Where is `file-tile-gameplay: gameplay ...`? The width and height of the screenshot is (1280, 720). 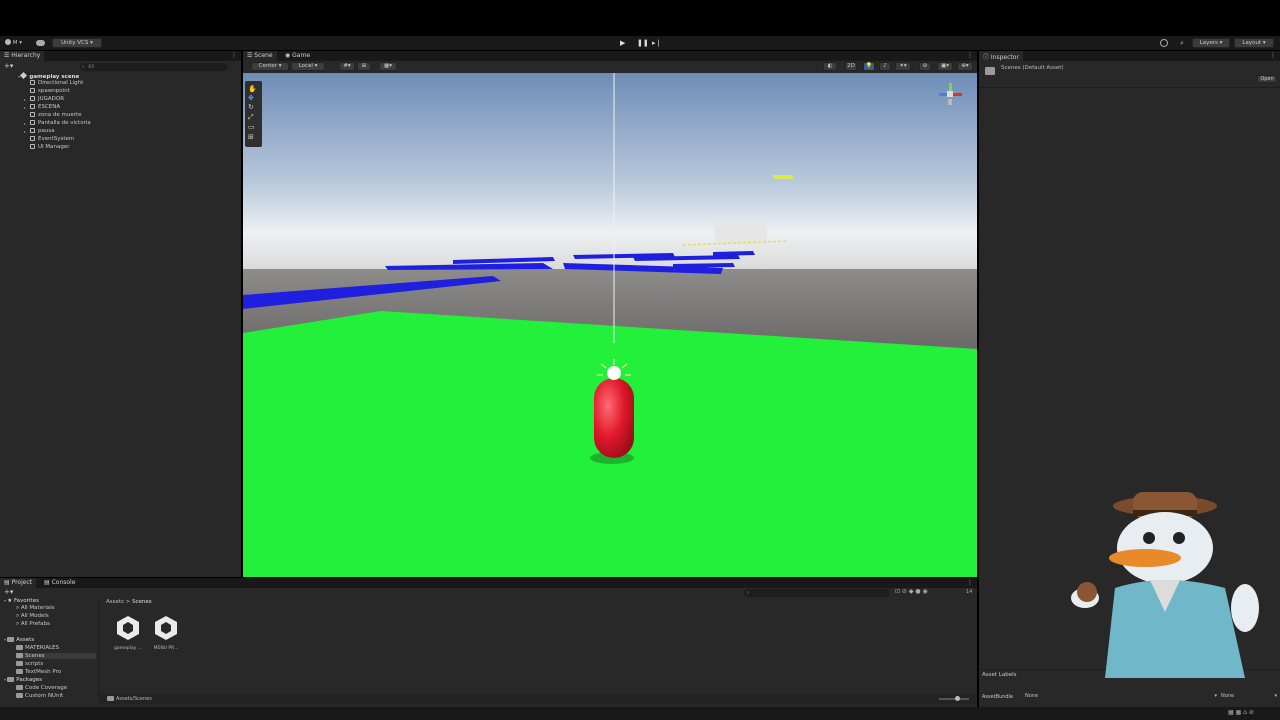
file-tile-gameplay: gameplay ... is located at coordinates (128, 635).